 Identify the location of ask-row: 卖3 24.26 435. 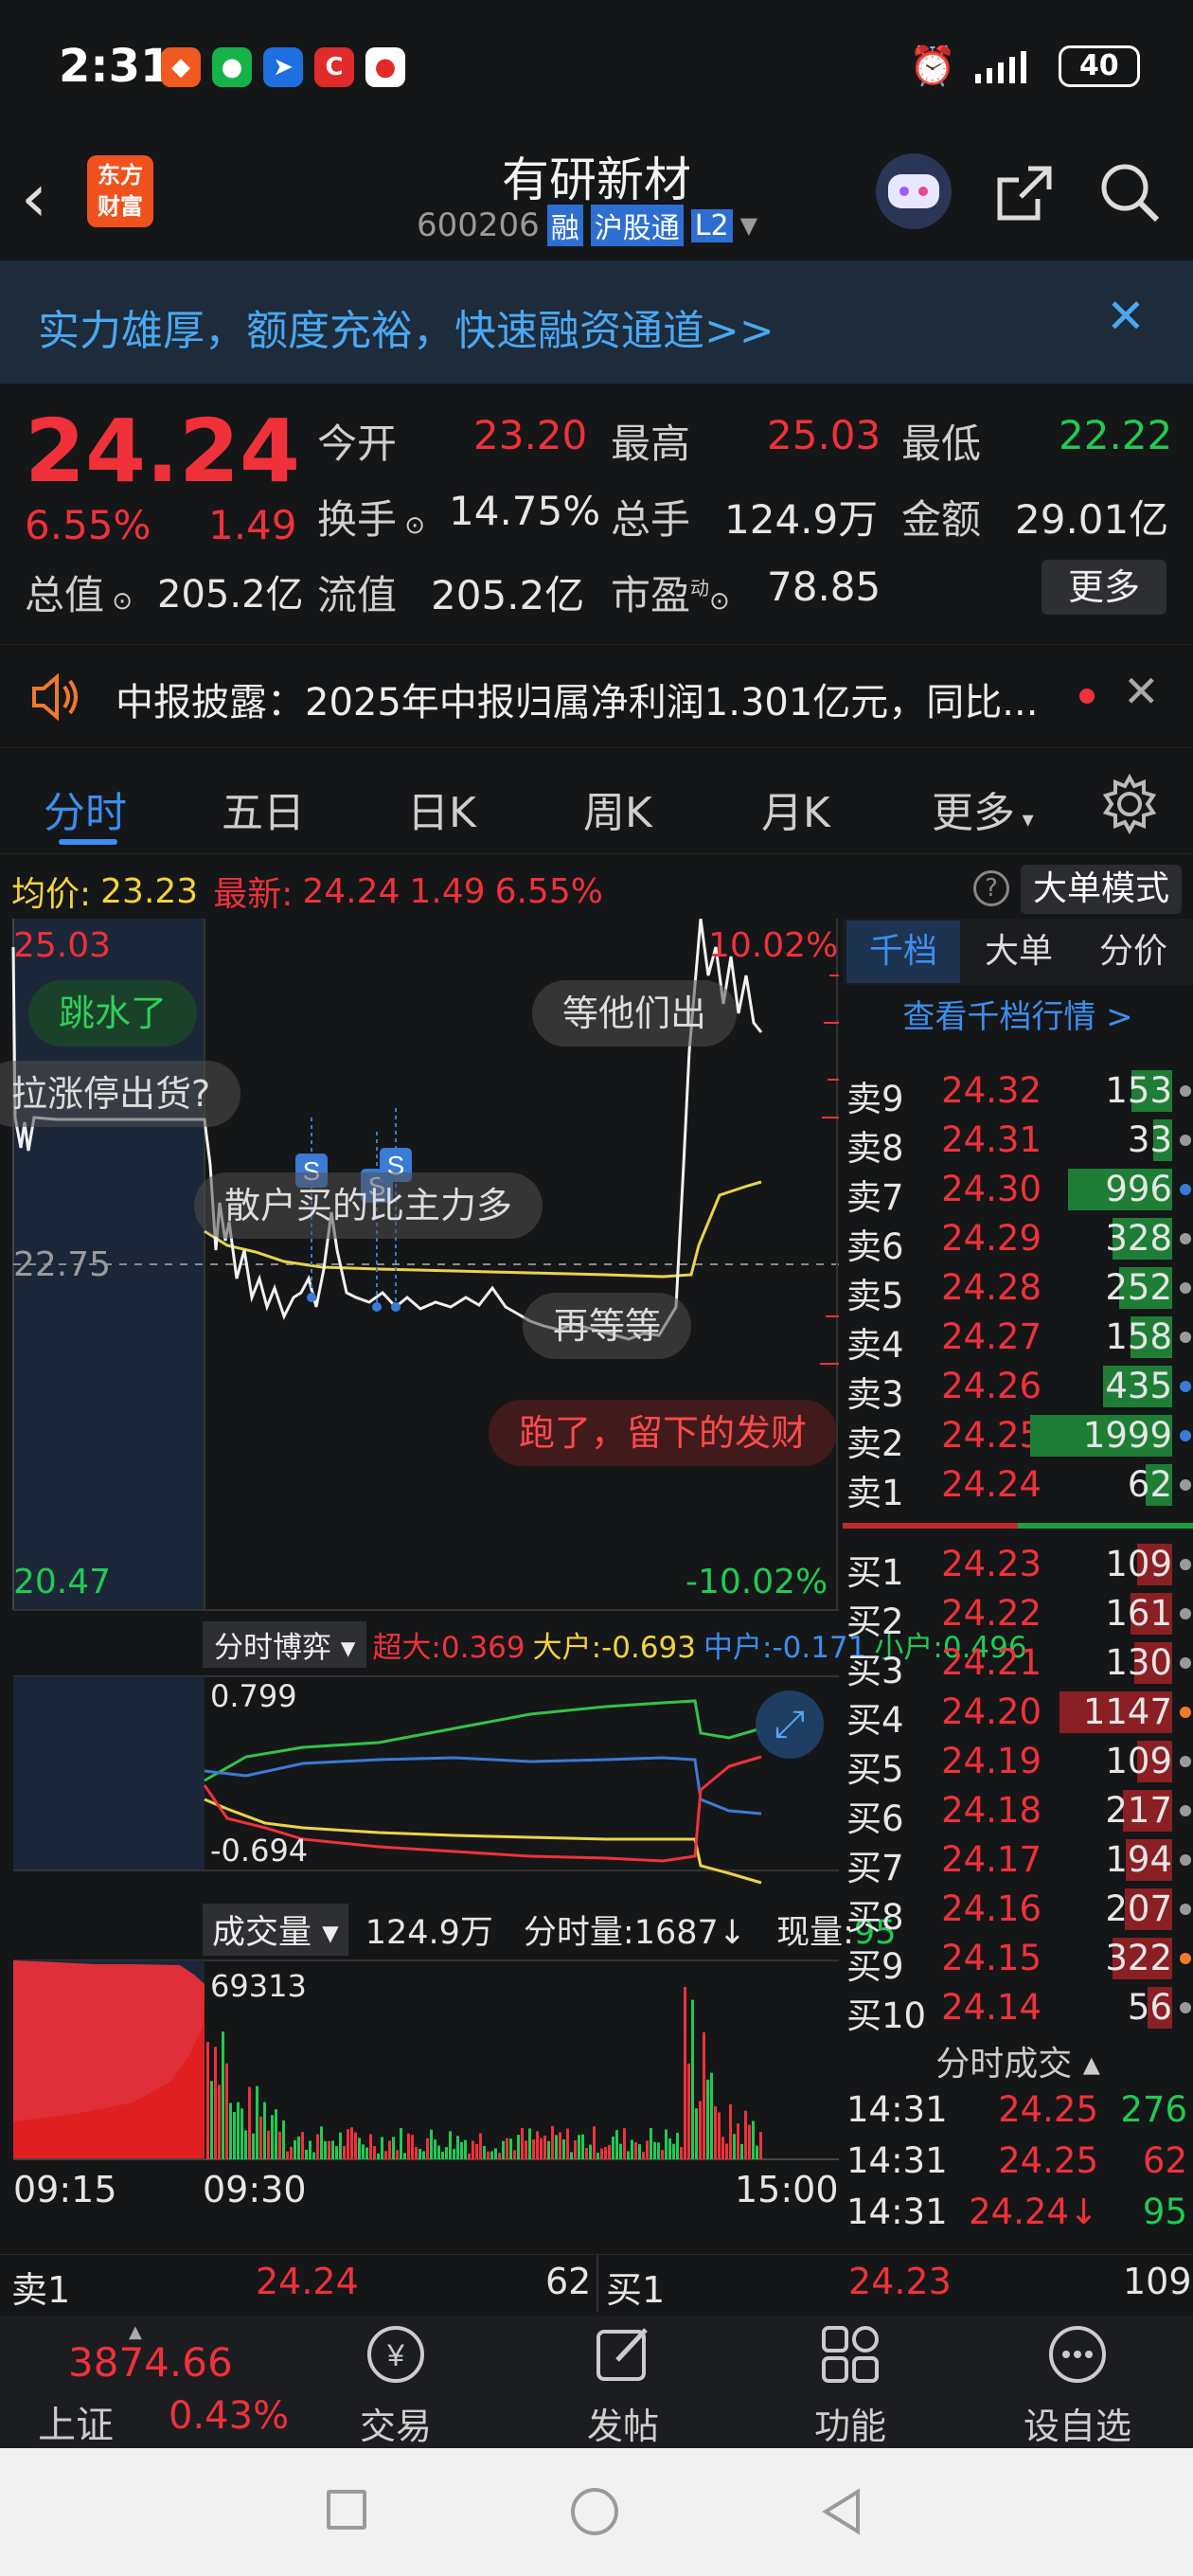
(1018, 1388).